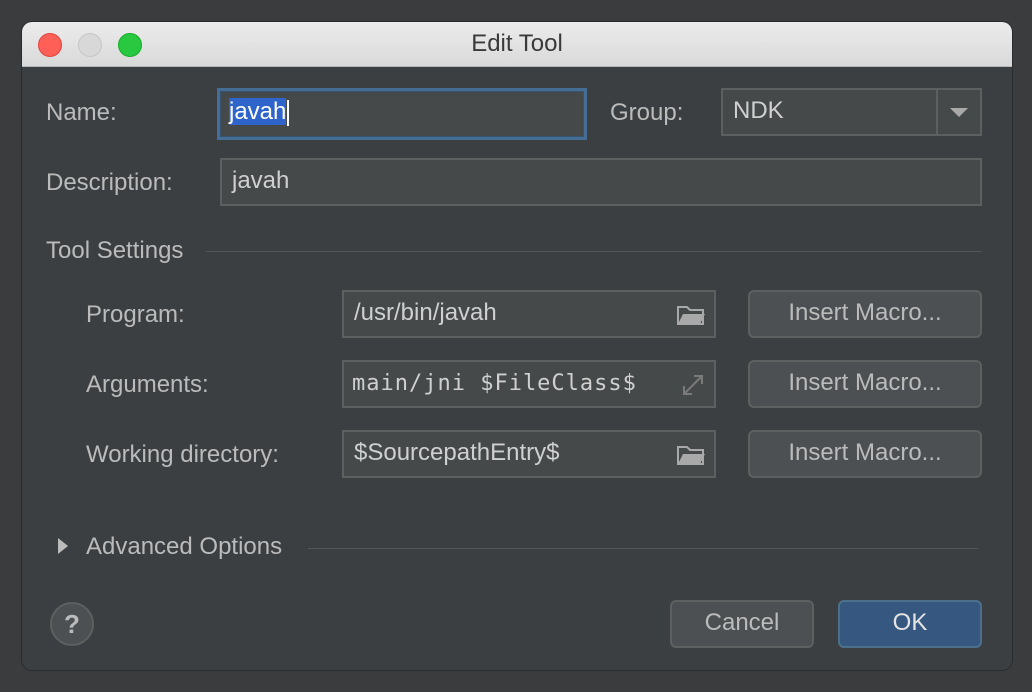  What do you see at coordinates (147, 384) in the screenshot?
I see `arguments-label: Arguments:` at bounding box center [147, 384].